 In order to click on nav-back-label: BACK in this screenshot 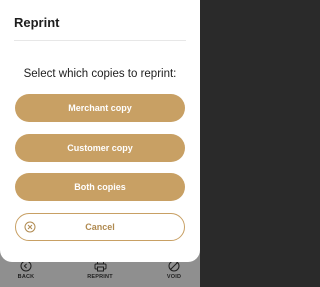, I will do `click(26, 277)`.